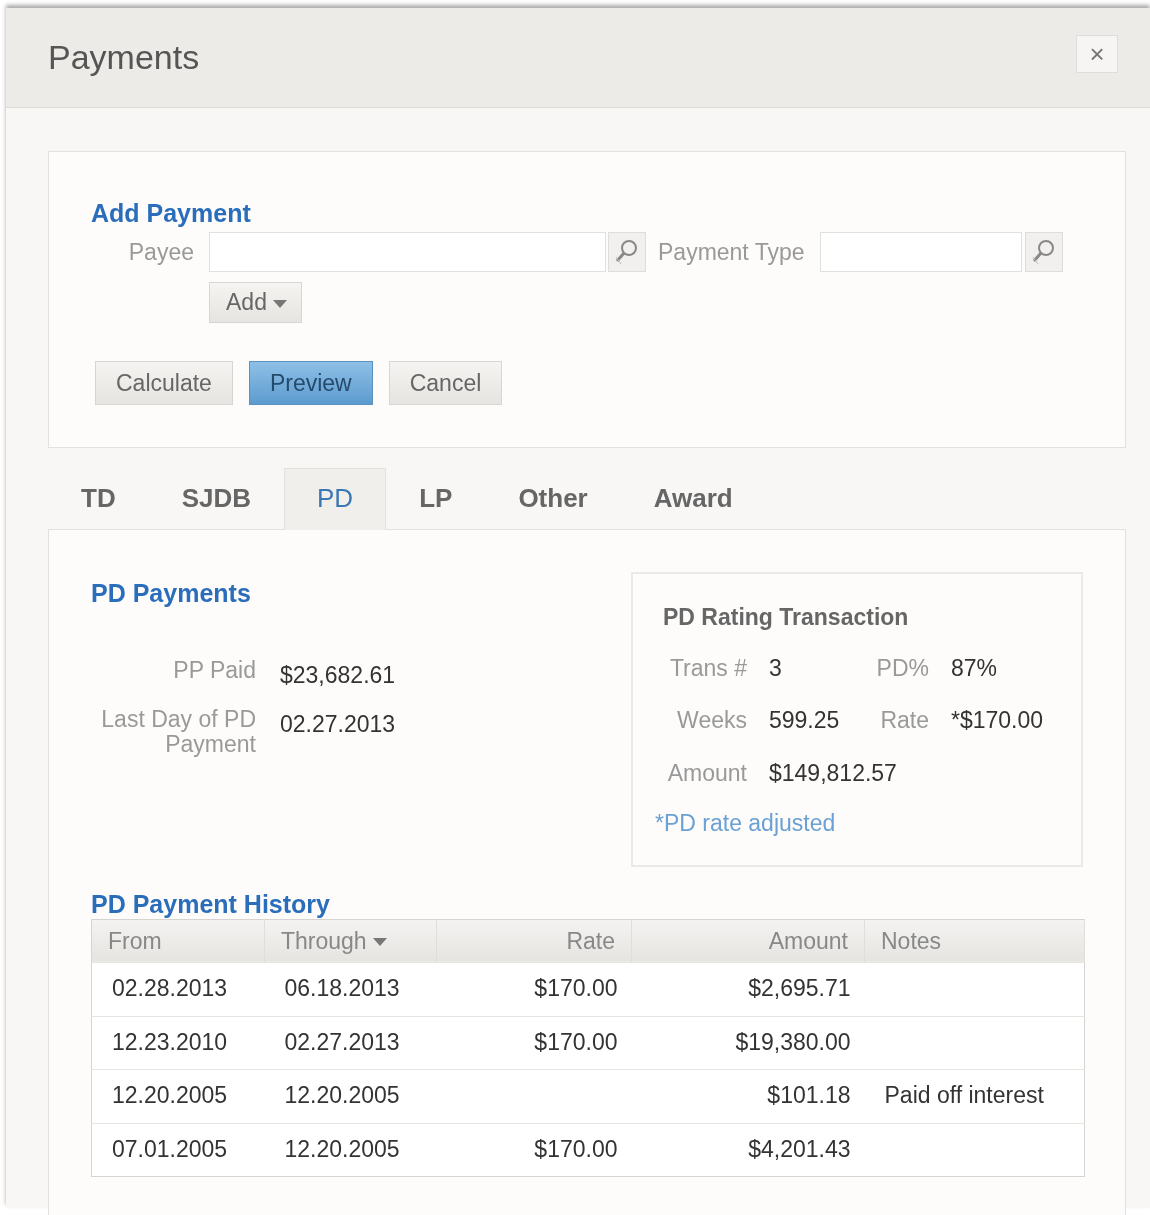 The height and width of the screenshot is (1215, 1150). Describe the element at coordinates (171, 213) in the screenshot. I see `section-heading: Add Payment` at that location.